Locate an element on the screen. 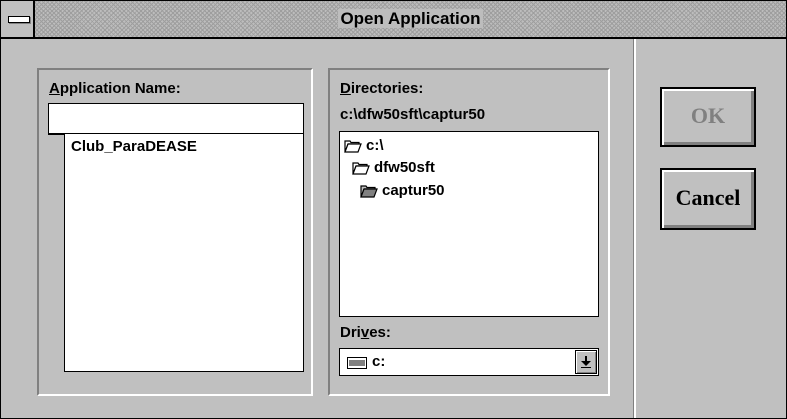  list-item: Club_ParaDEASE is located at coordinates (134, 146).